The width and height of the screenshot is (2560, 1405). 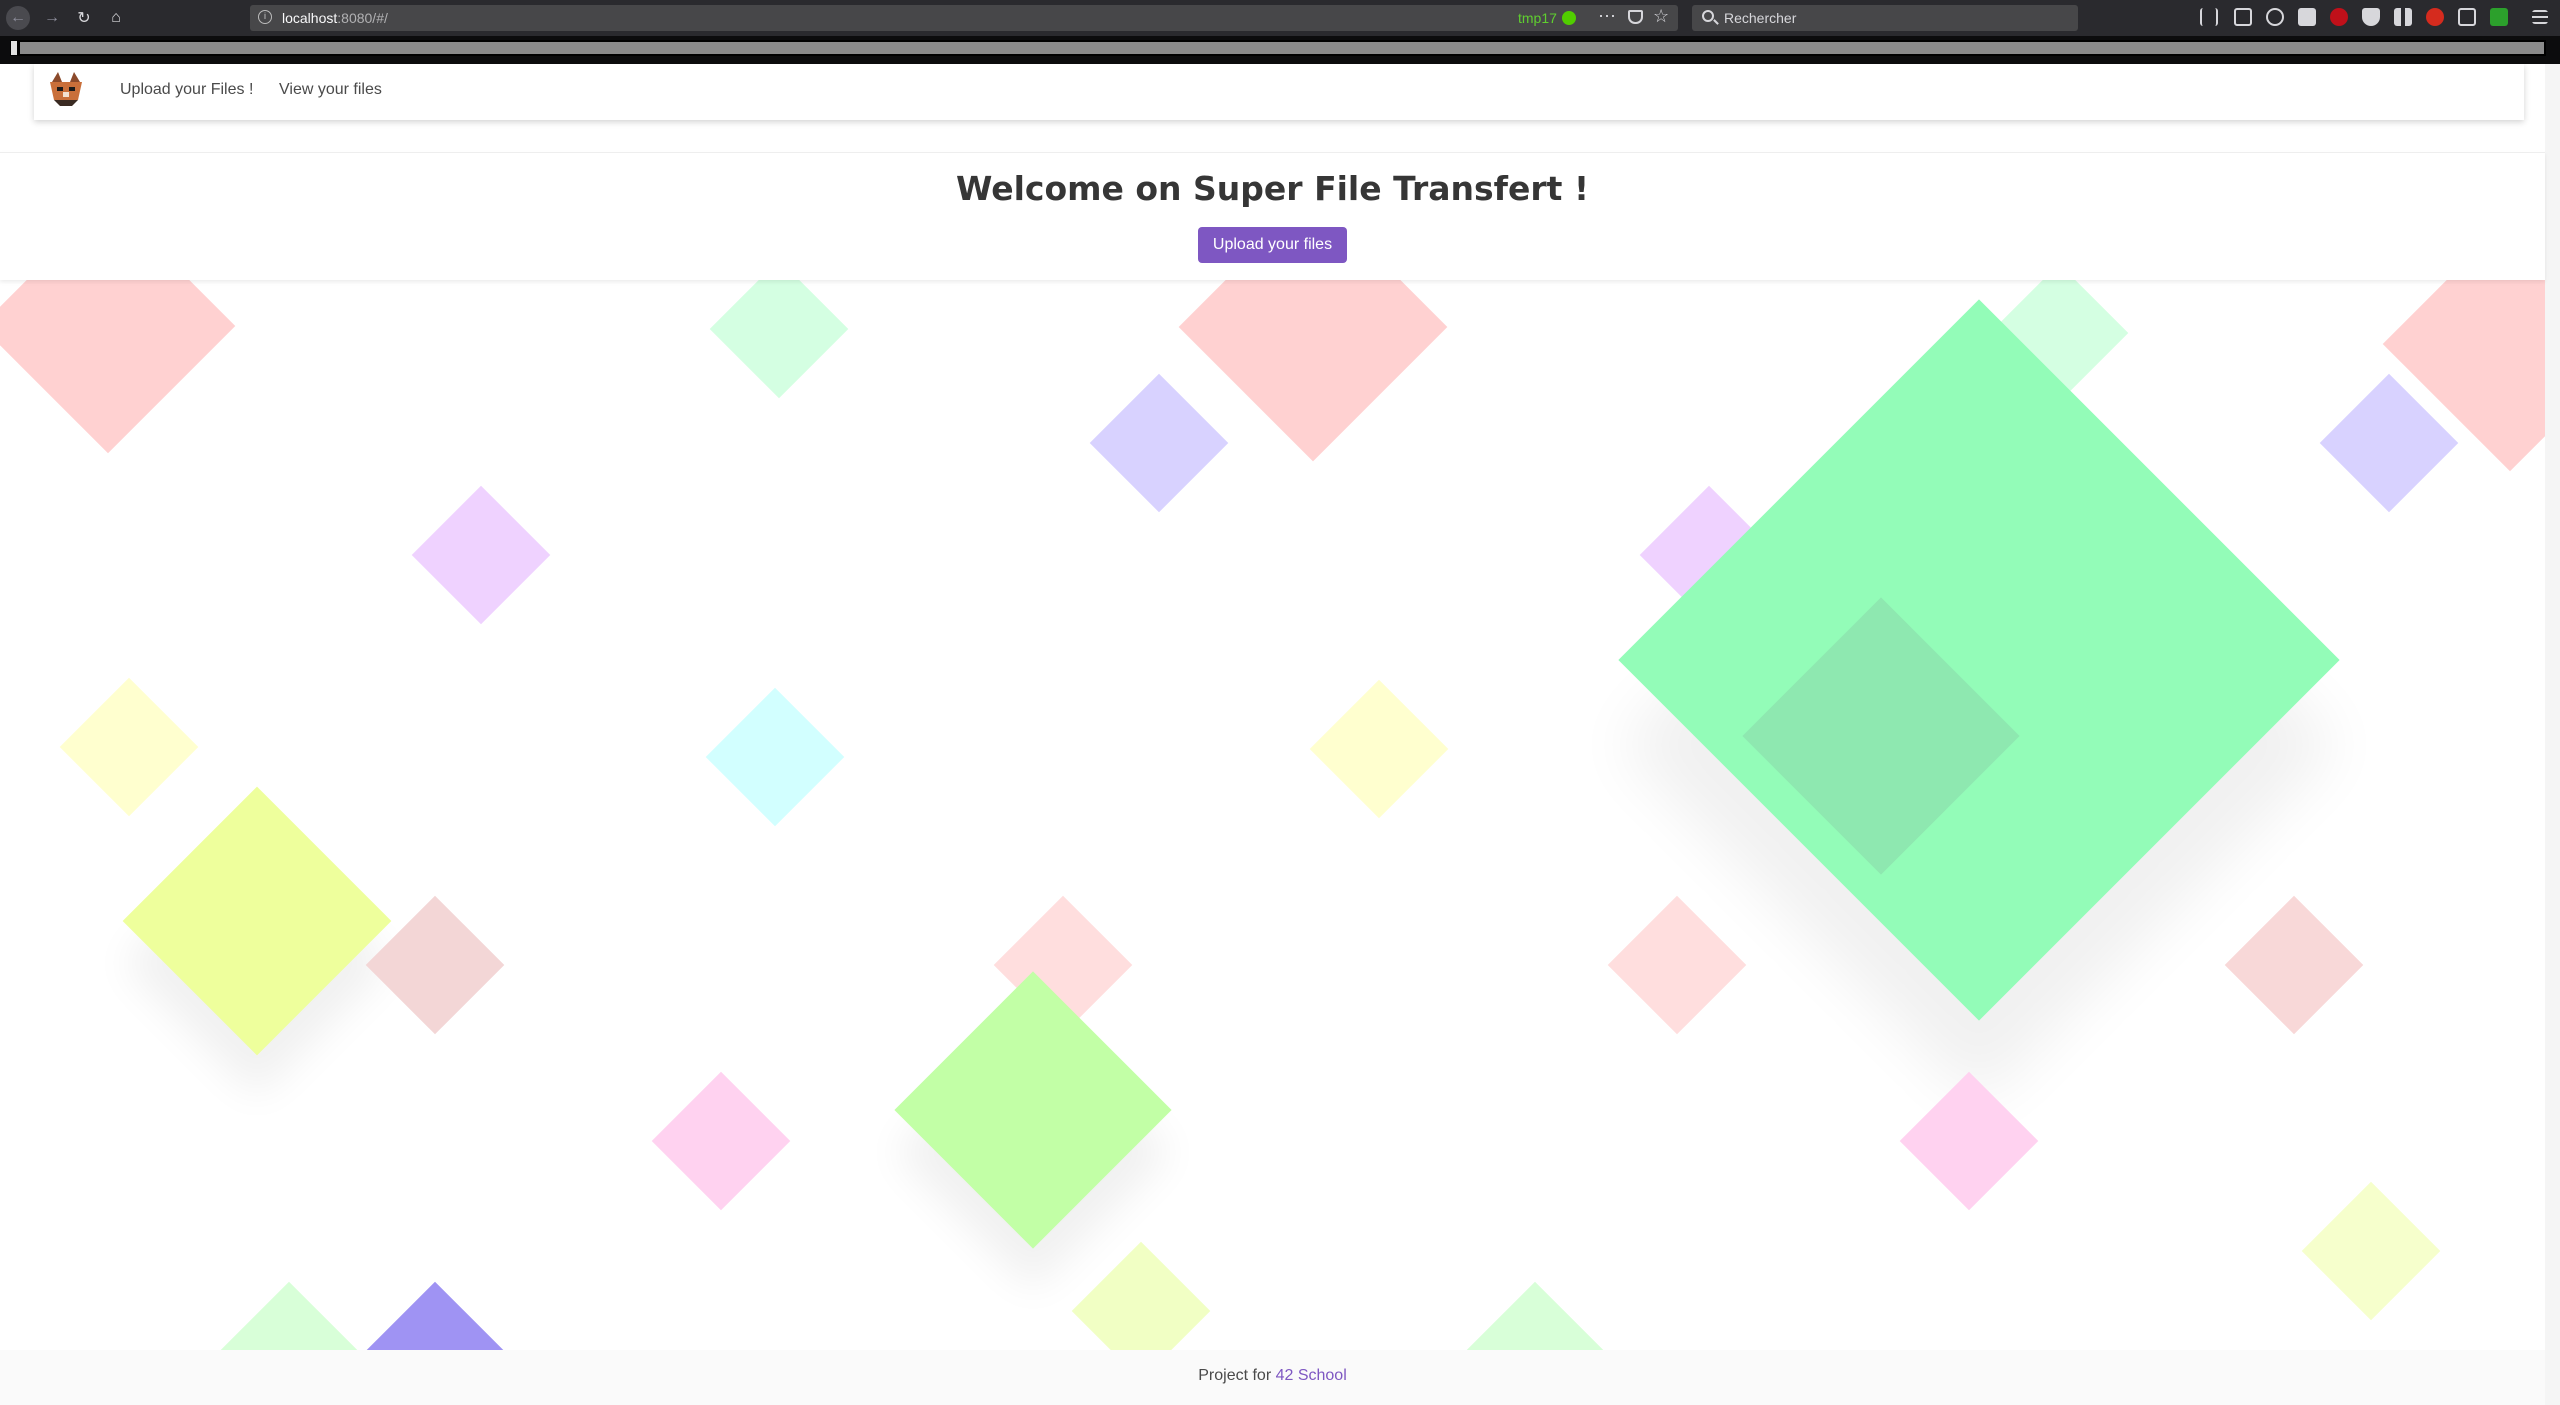 I want to click on forward-button: →, so click(x=52, y=18).